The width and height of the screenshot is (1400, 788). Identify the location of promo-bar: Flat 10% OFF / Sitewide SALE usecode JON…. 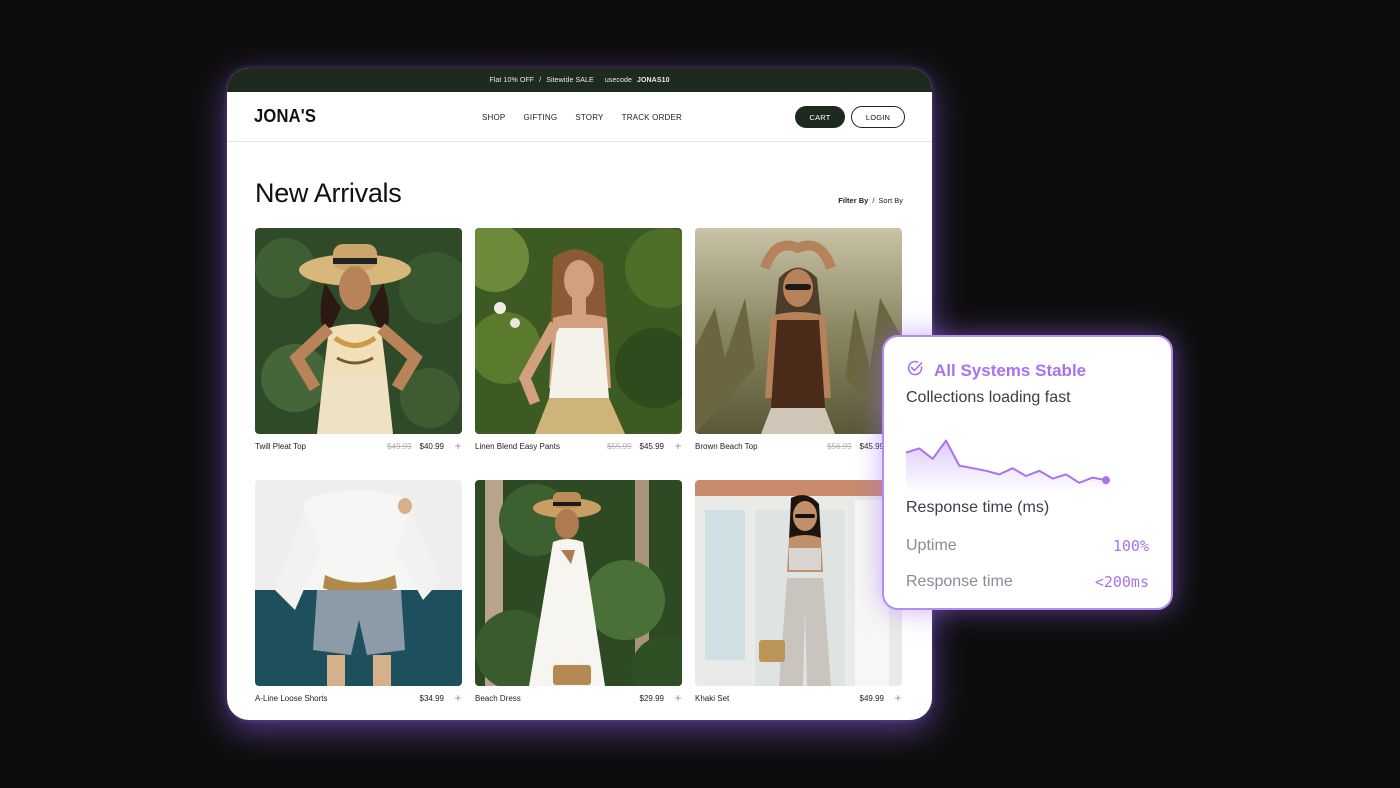
(579, 80).